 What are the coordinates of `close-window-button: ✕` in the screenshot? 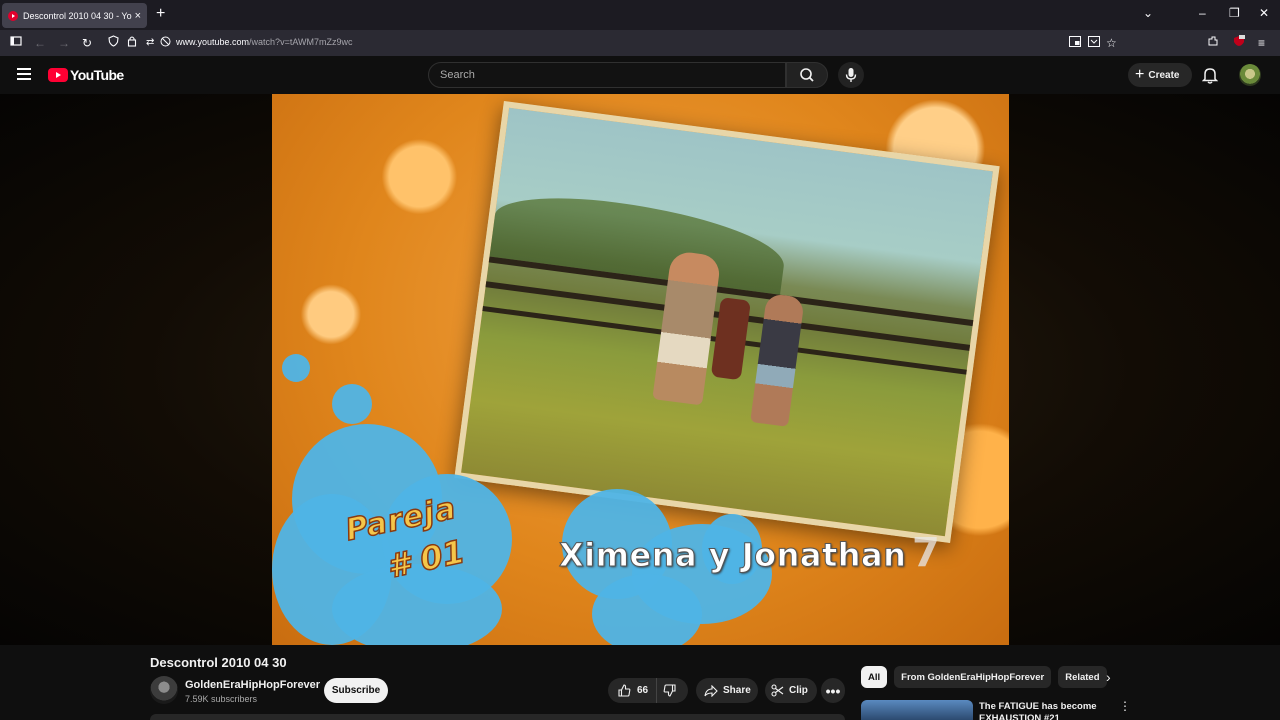 It's located at (1264, 13).